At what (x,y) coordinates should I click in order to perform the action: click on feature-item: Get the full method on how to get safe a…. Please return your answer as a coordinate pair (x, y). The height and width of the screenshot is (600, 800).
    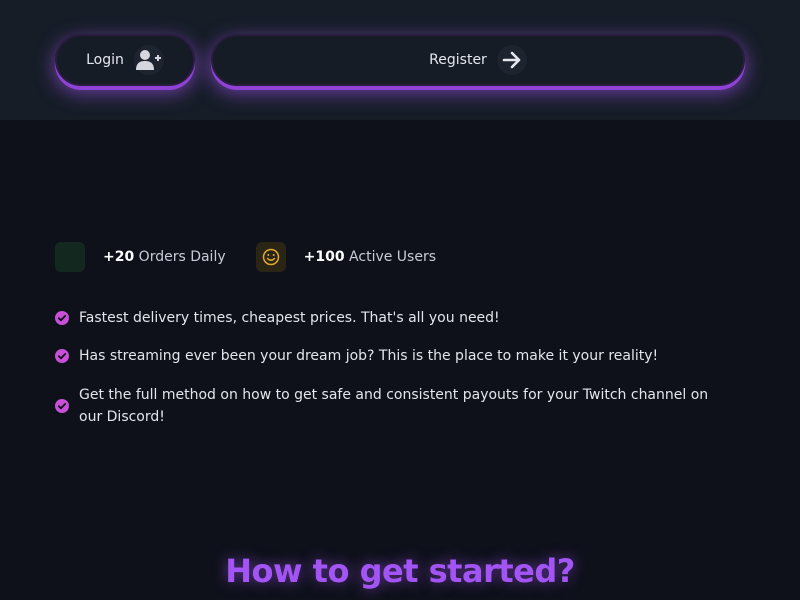
    Looking at the image, I should click on (395, 406).